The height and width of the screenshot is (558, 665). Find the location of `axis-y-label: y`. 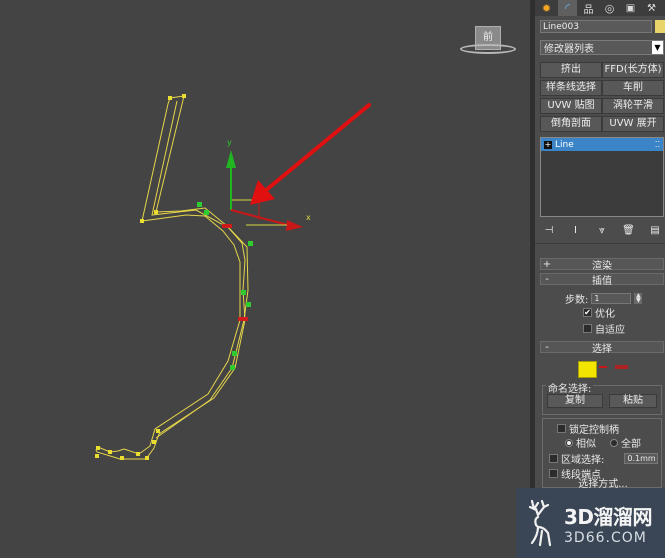

axis-y-label: y is located at coordinates (229, 142).